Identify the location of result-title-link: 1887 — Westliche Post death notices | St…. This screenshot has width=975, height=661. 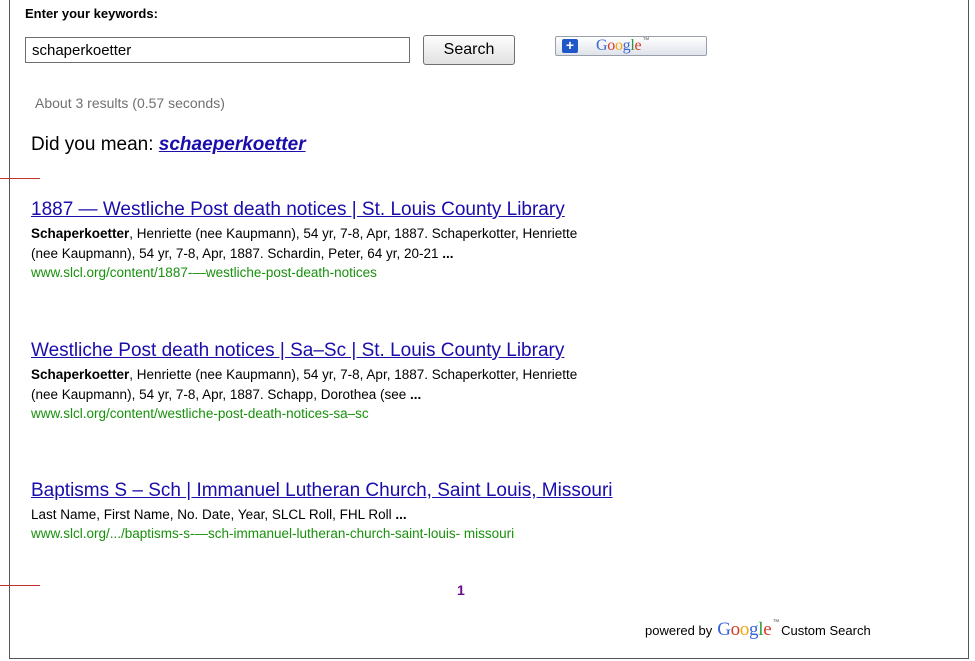
(431, 210).